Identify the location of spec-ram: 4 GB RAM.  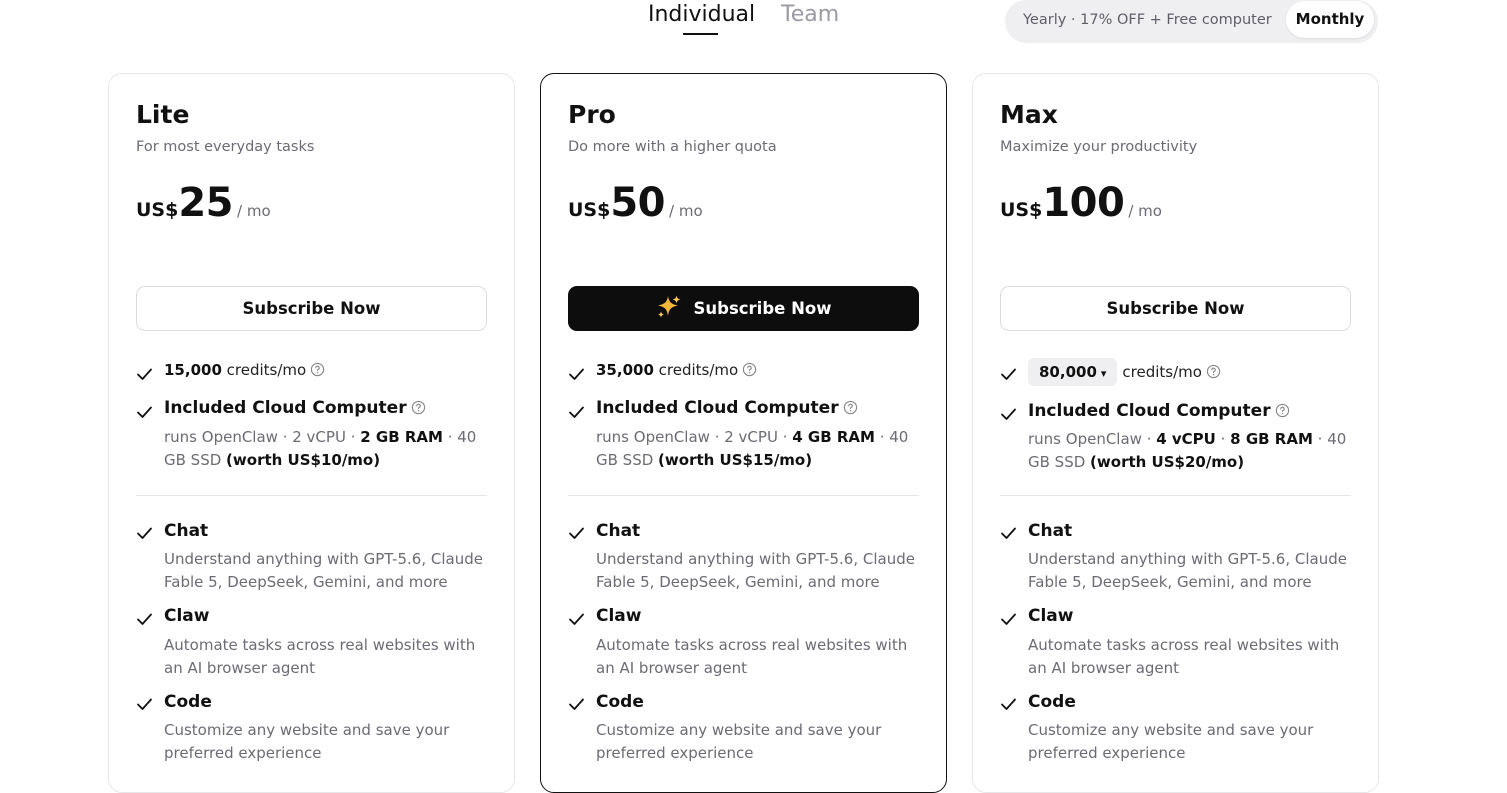
(833, 437).